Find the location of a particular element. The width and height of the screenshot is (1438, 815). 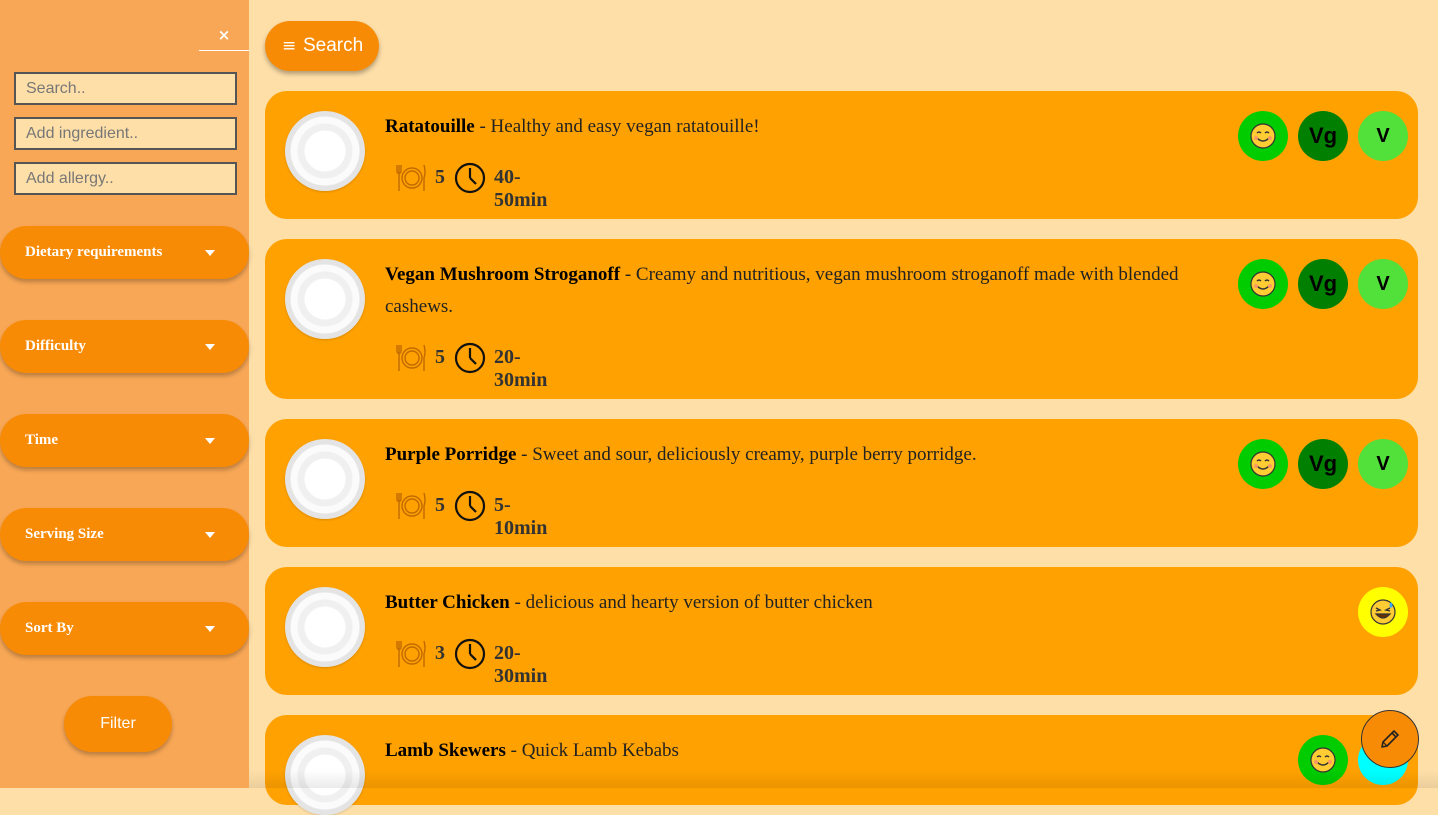

ingredient-input is located at coordinates (125, 133).